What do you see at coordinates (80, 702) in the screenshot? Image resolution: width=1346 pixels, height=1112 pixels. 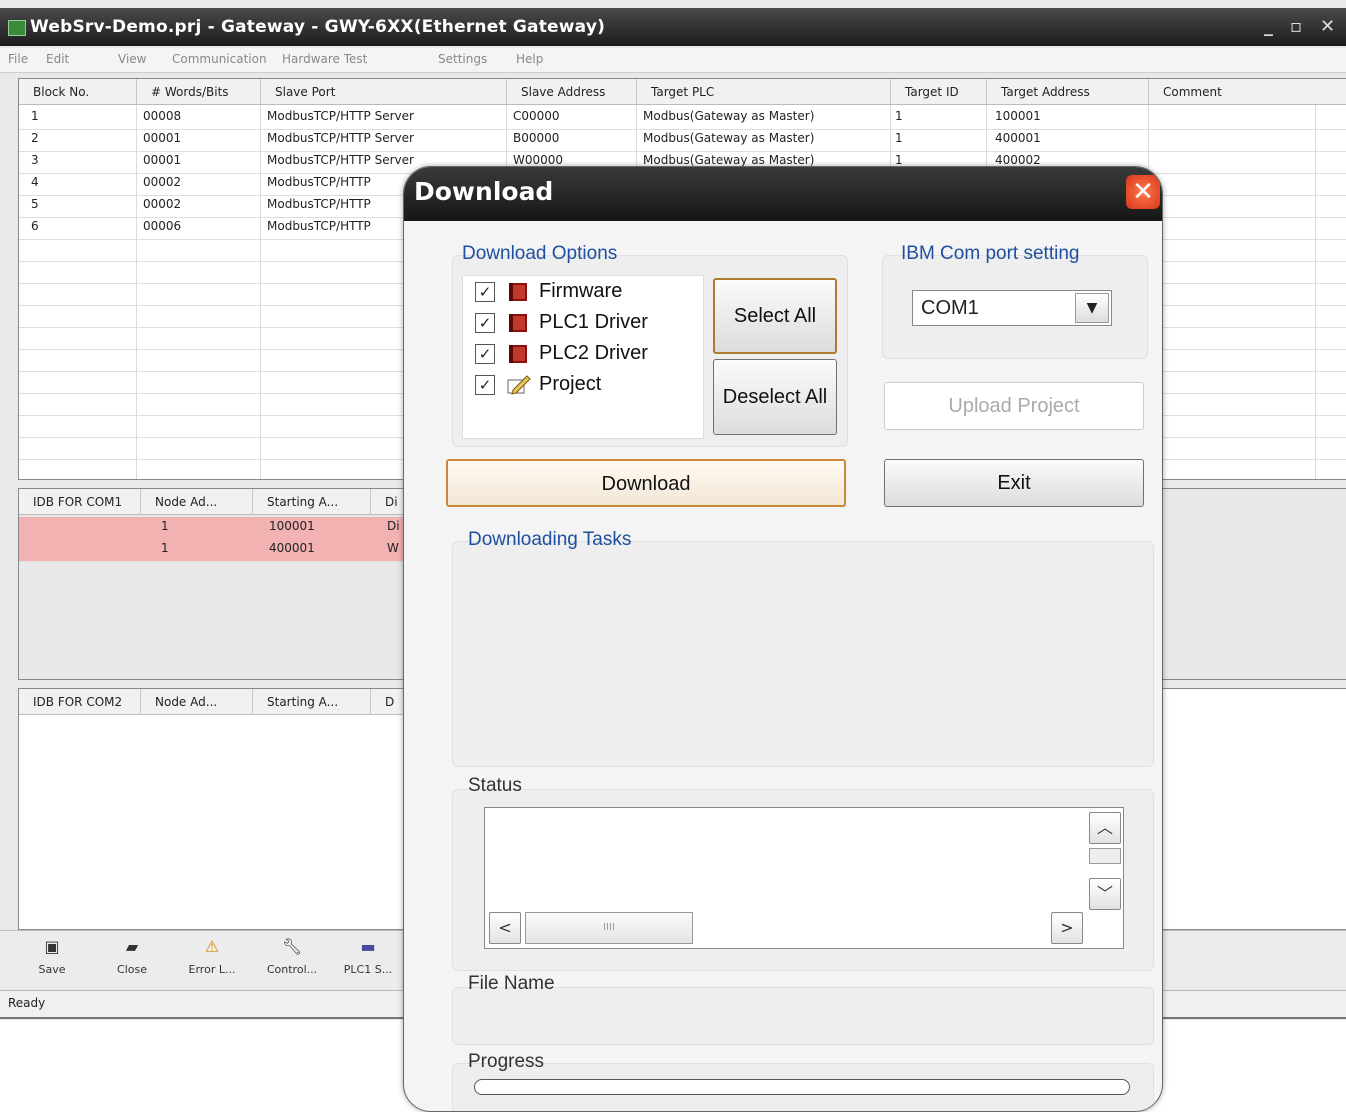 I see `col-idb-com2: IDB FOR COM2` at bounding box center [80, 702].